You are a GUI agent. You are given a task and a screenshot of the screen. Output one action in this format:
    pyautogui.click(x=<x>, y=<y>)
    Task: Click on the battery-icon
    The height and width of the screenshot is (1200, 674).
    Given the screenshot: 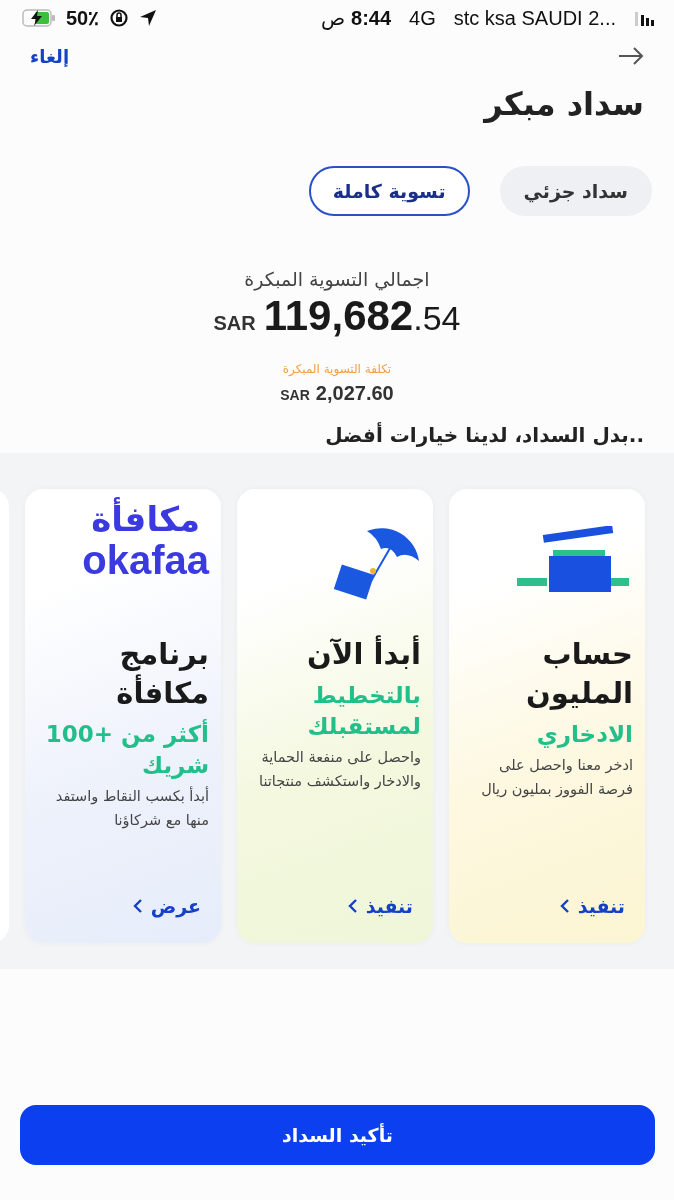 What is the action you would take?
    pyautogui.click(x=39, y=18)
    